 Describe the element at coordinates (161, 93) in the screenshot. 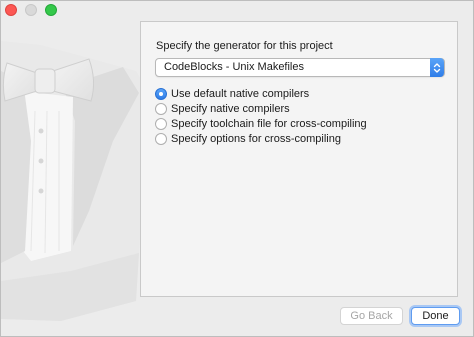

I see `radio-button-selected` at that location.